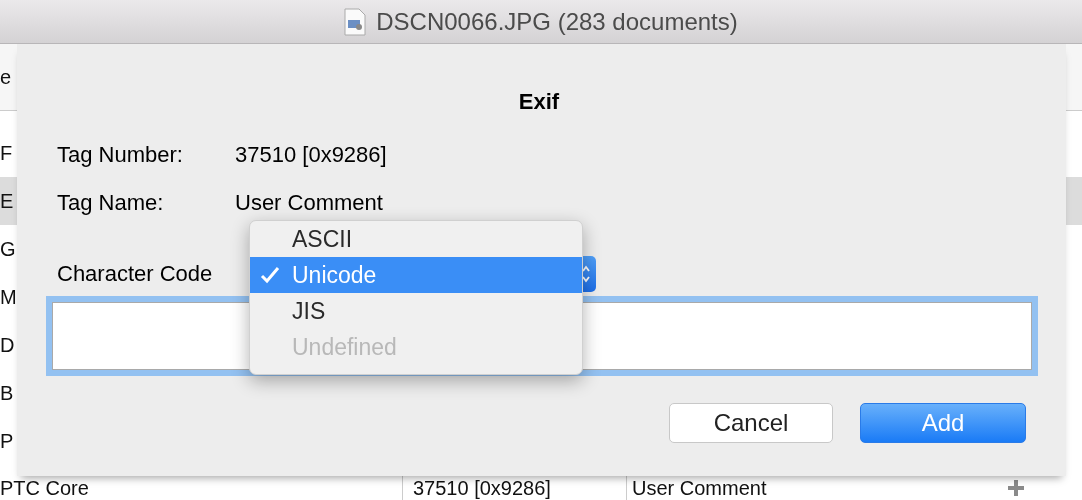 The height and width of the screenshot is (500, 1082). What do you see at coordinates (120, 155) in the screenshot?
I see `field-label: Tag Number:` at bounding box center [120, 155].